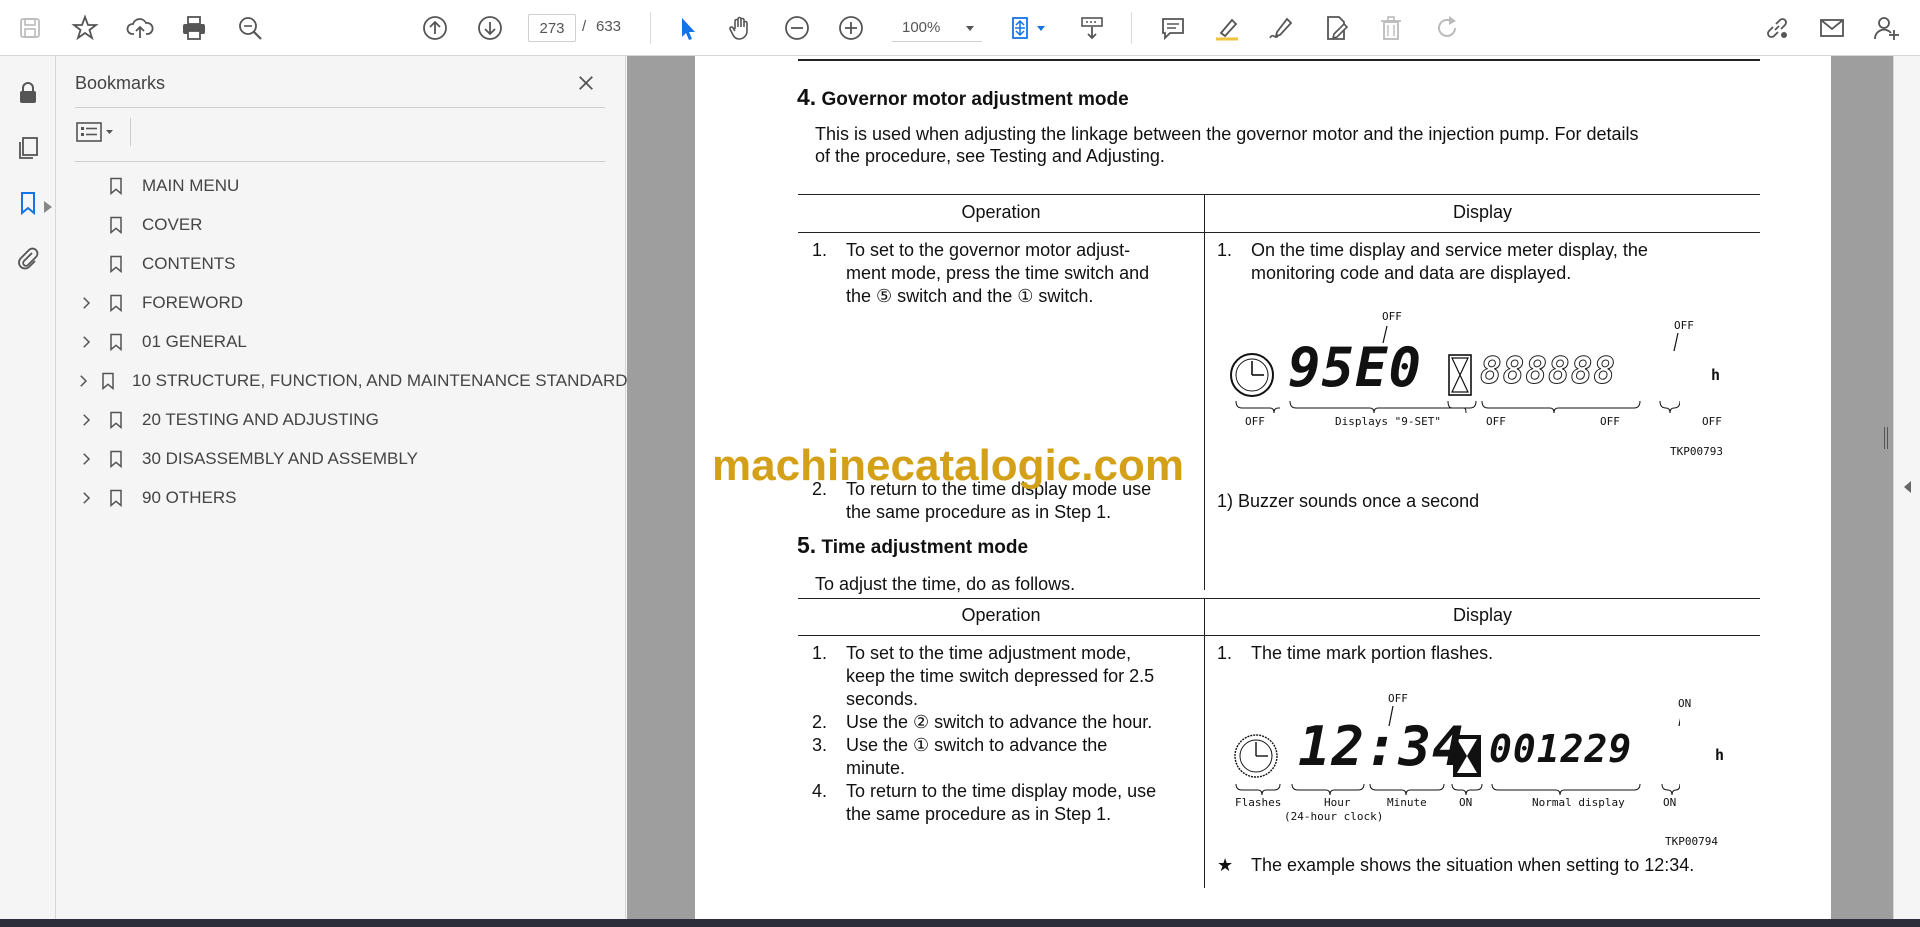 The image size is (1920, 927). What do you see at coordinates (1281, 28) in the screenshot?
I see `draw-signature-icon` at bounding box center [1281, 28].